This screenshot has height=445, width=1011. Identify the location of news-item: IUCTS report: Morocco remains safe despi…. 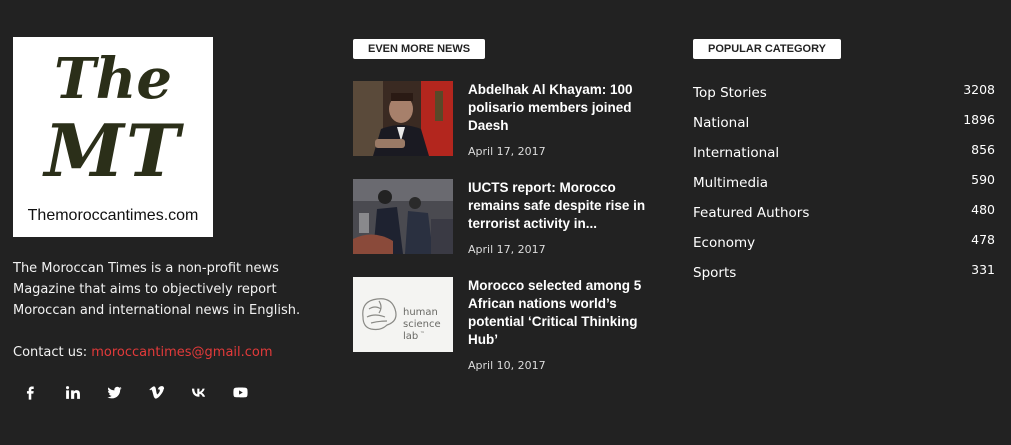
(503, 228).